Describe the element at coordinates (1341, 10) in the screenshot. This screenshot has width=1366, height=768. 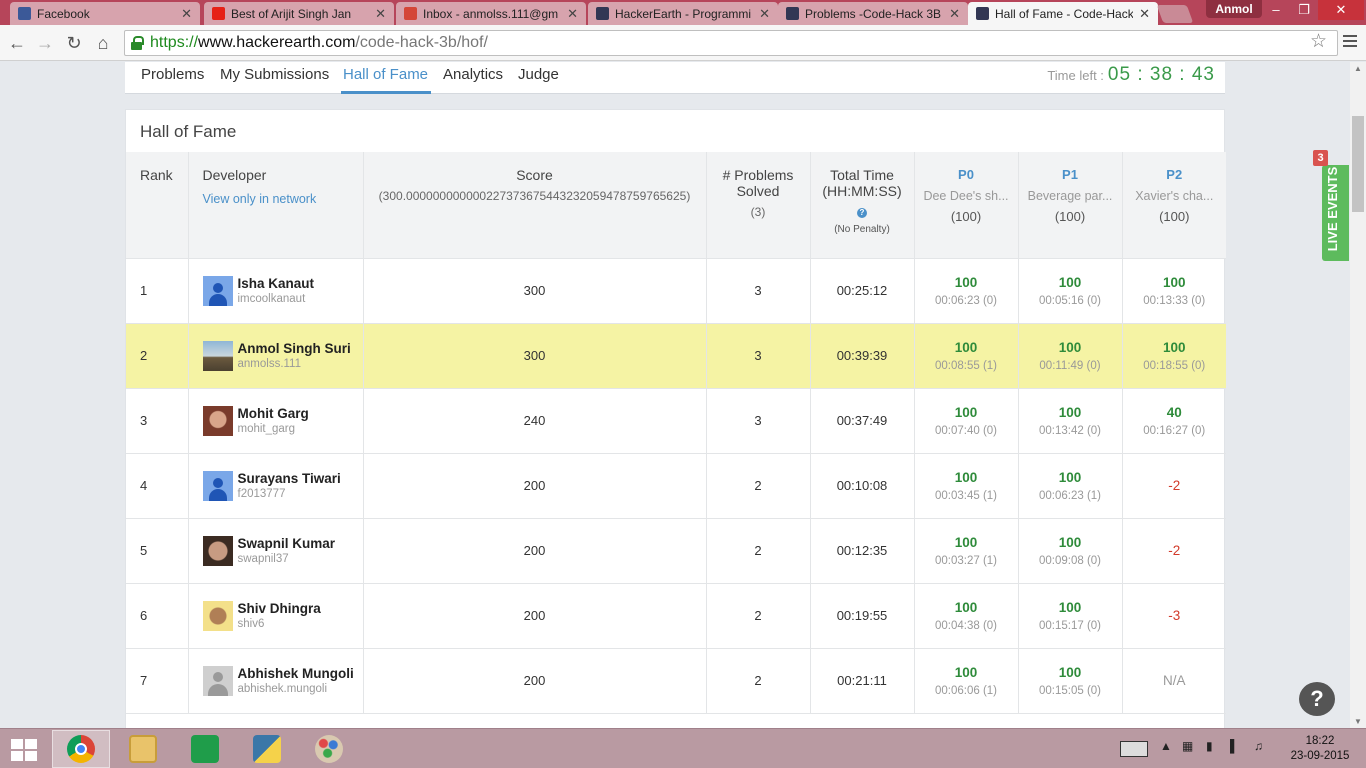
I see `window-close-button: ✕` at that location.